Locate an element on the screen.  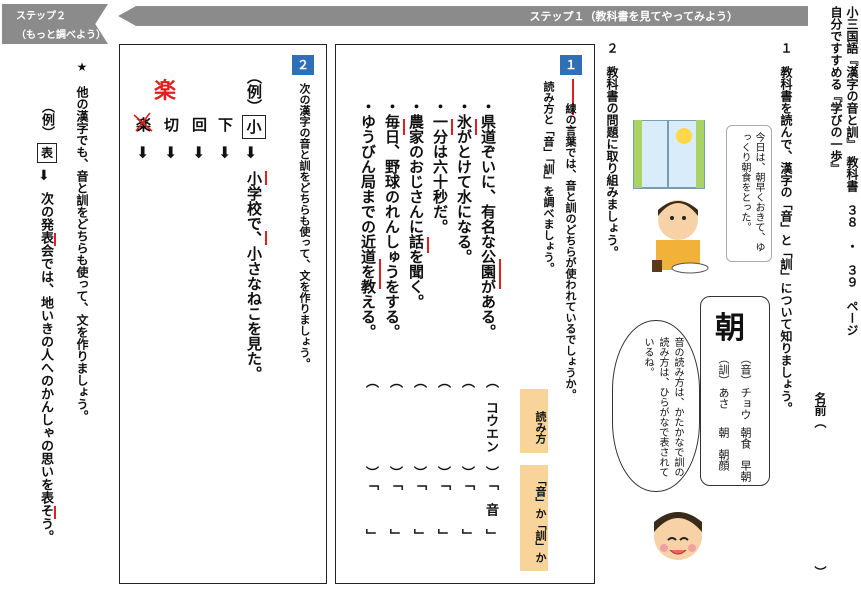
answer-type-2: 「 」 is located at coordinates (466, 509).